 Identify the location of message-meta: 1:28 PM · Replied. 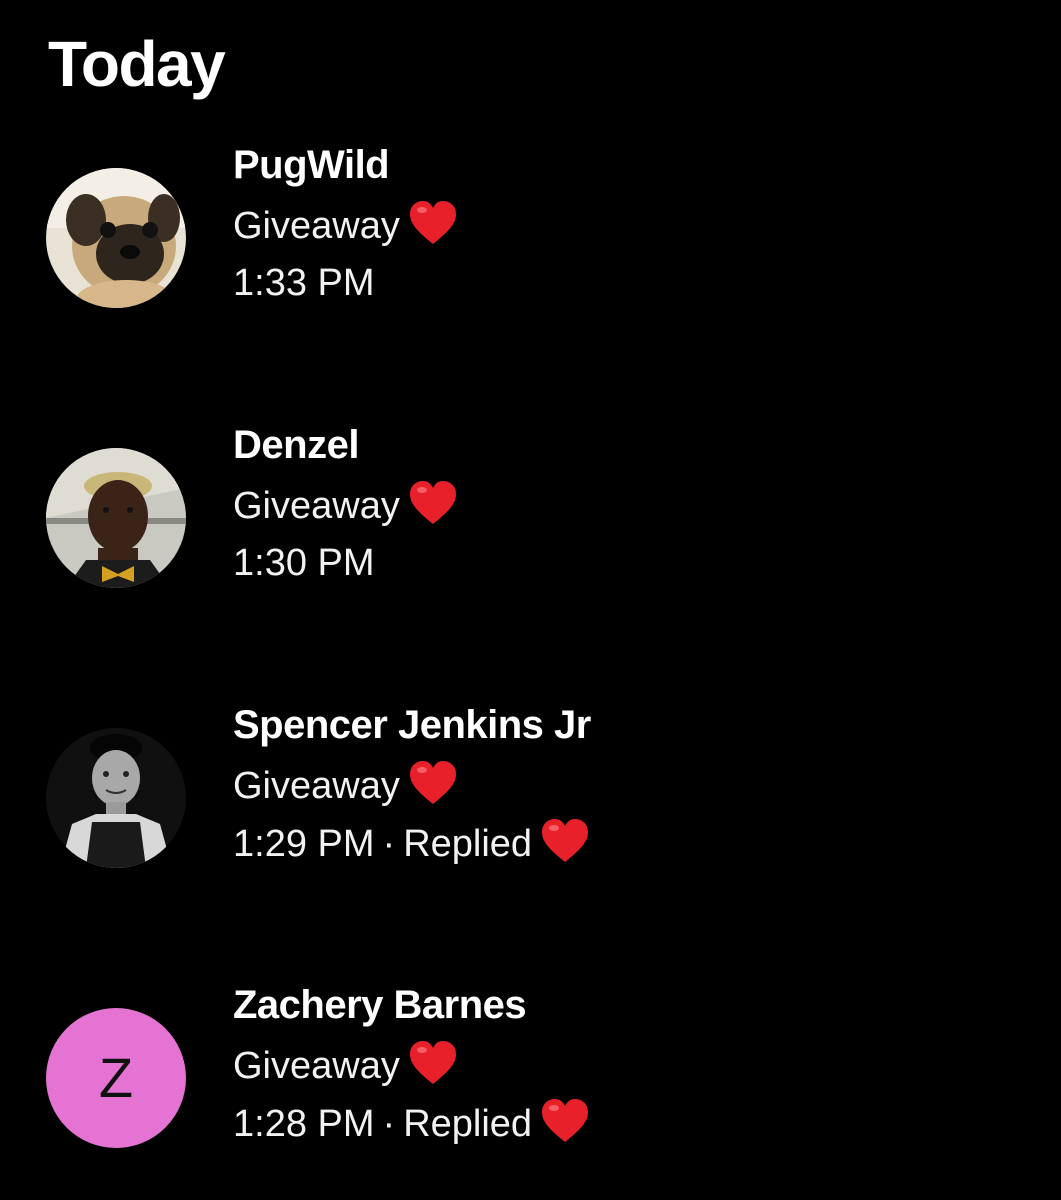
(411, 1123).